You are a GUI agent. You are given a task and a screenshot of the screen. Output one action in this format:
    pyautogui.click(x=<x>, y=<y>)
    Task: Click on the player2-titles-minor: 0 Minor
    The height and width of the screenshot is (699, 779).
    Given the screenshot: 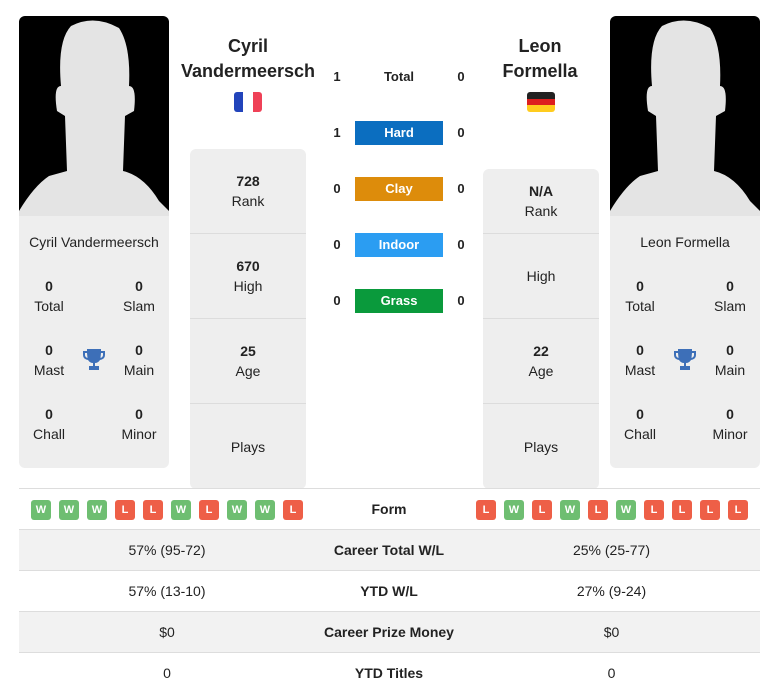 What is the action you would take?
    pyautogui.click(x=730, y=424)
    